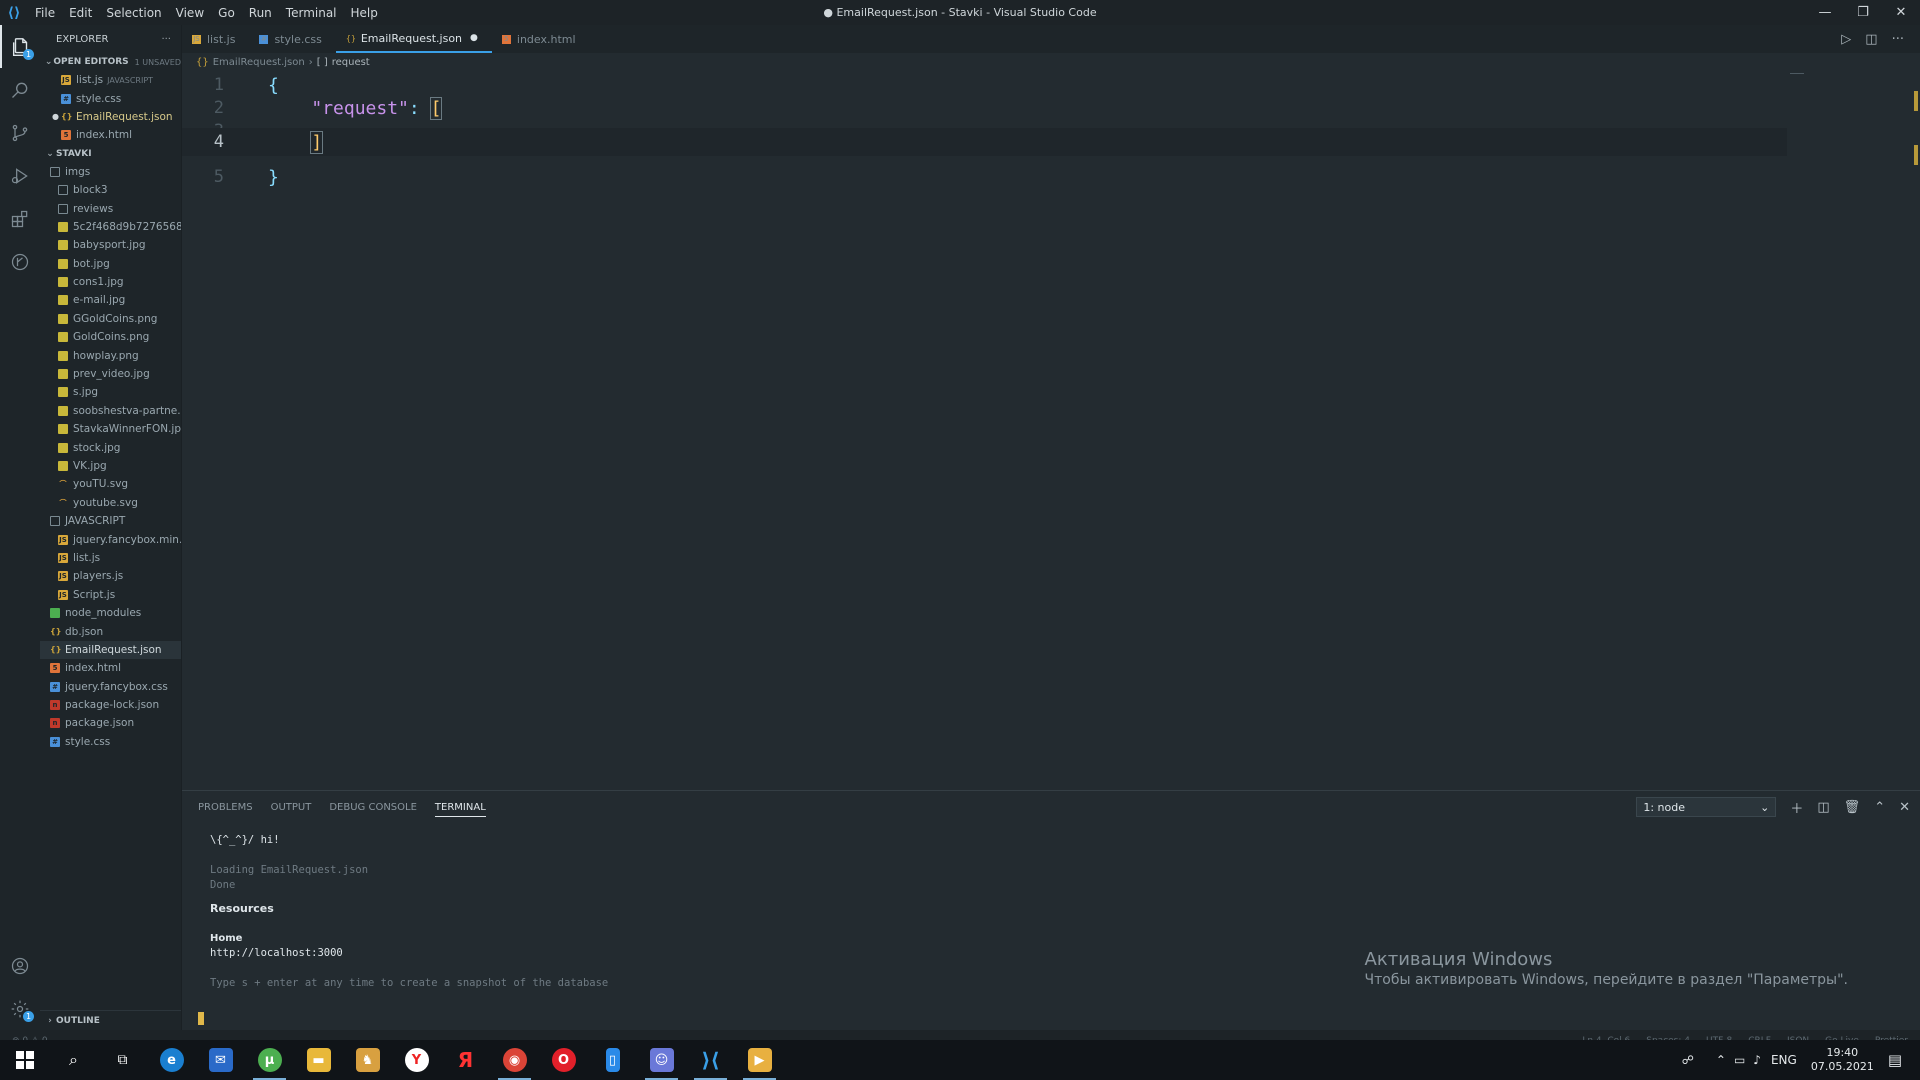 The width and height of the screenshot is (1920, 1080). What do you see at coordinates (514, 1060) in the screenshot?
I see `chrome-icon: ◉` at bounding box center [514, 1060].